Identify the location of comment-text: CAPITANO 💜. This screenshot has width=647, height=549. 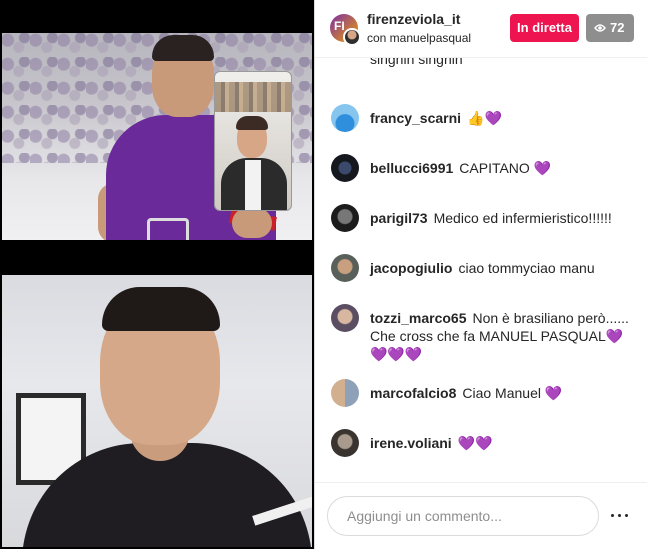
(505, 168).